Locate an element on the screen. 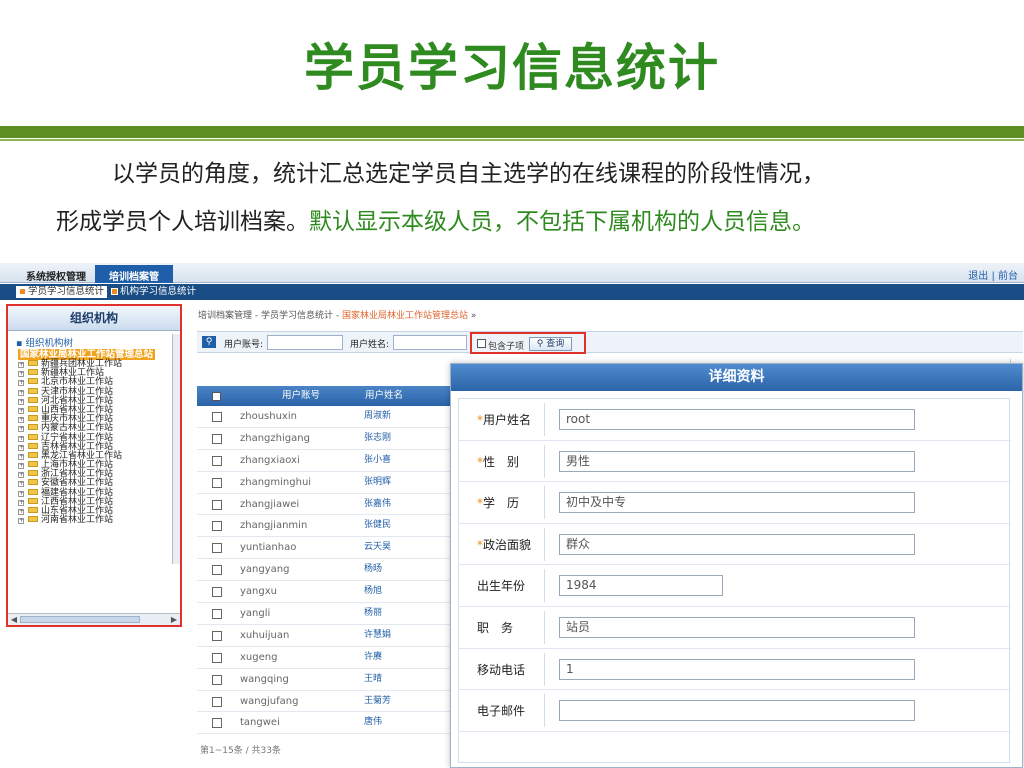  org-tree-root: ▪ 组织机构树 is located at coordinates (94, 343).